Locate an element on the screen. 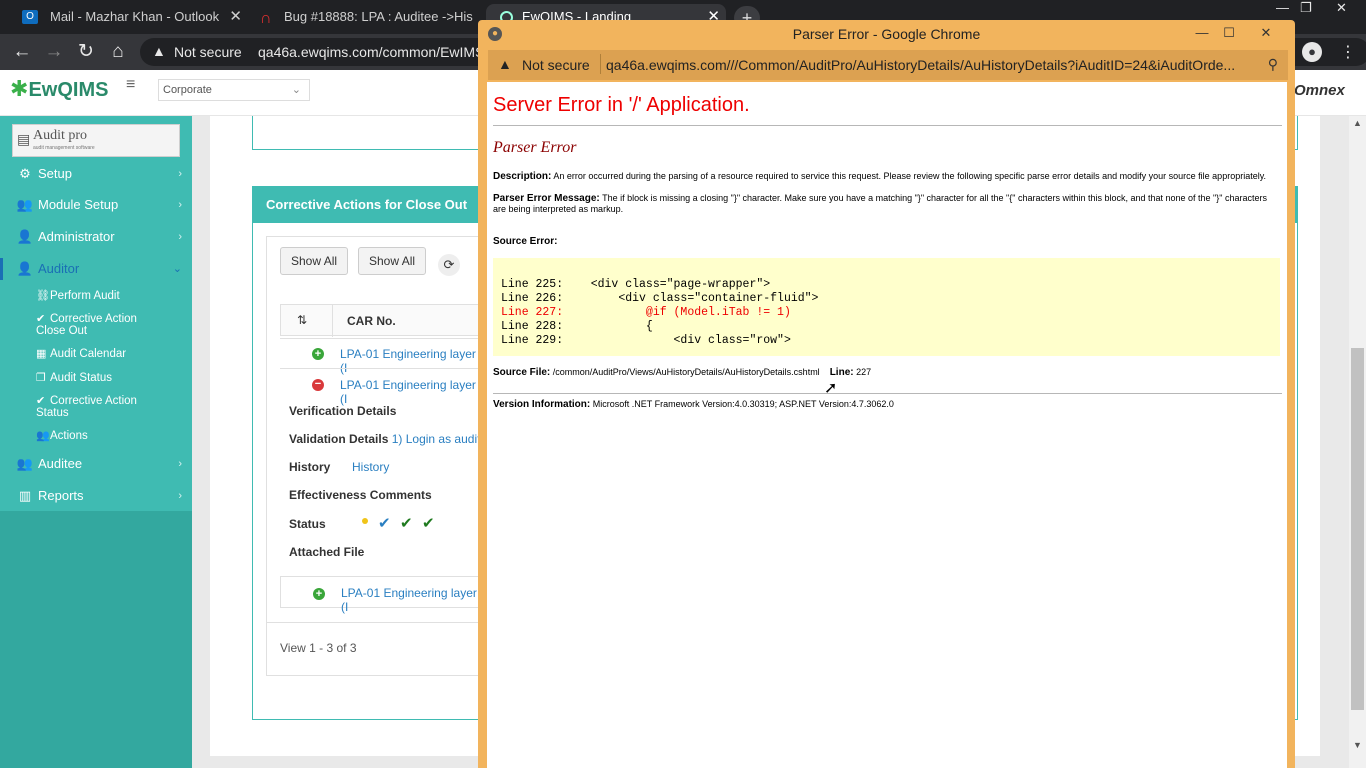 The image size is (1366, 768). refresh-icon: ⟳ is located at coordinates (449, 265).